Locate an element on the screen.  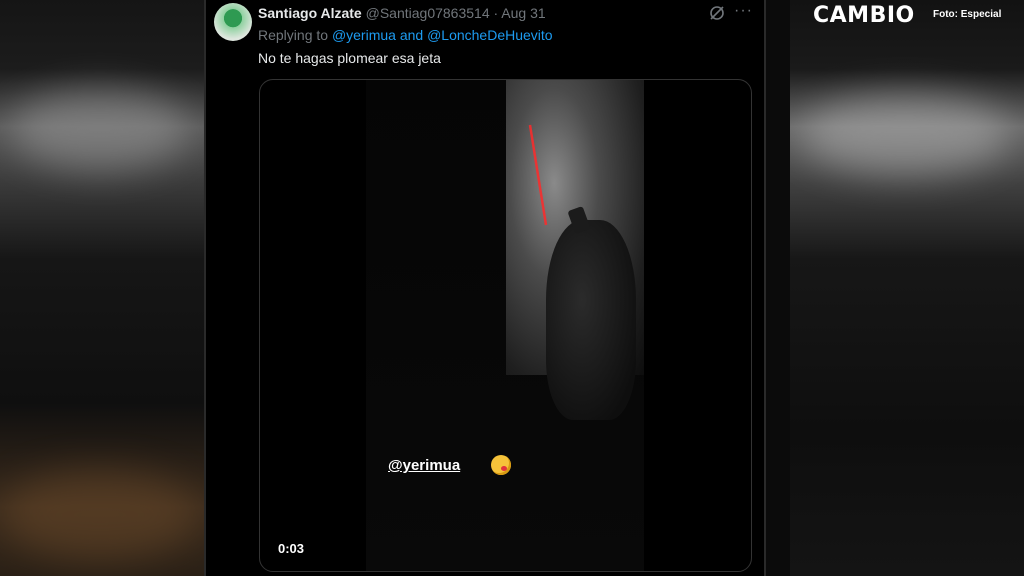
video-caption-mention: @yerimua is located at coordinates (424, 465).